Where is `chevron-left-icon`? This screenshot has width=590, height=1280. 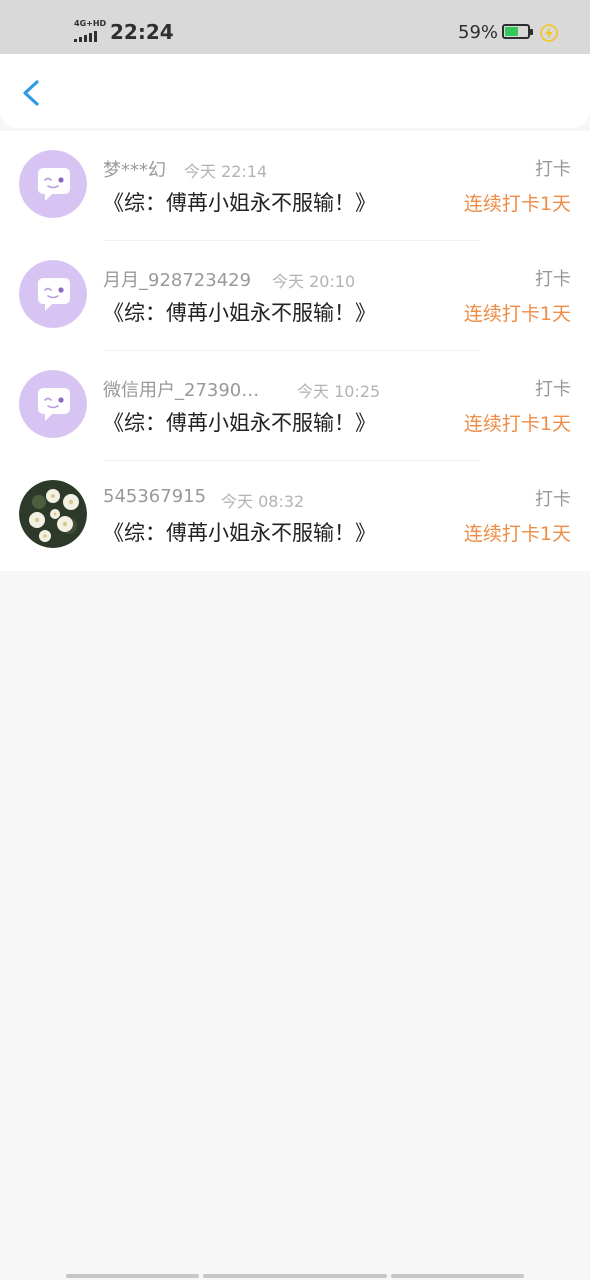
chevron-left-icon is located at coordinates (31, 93).